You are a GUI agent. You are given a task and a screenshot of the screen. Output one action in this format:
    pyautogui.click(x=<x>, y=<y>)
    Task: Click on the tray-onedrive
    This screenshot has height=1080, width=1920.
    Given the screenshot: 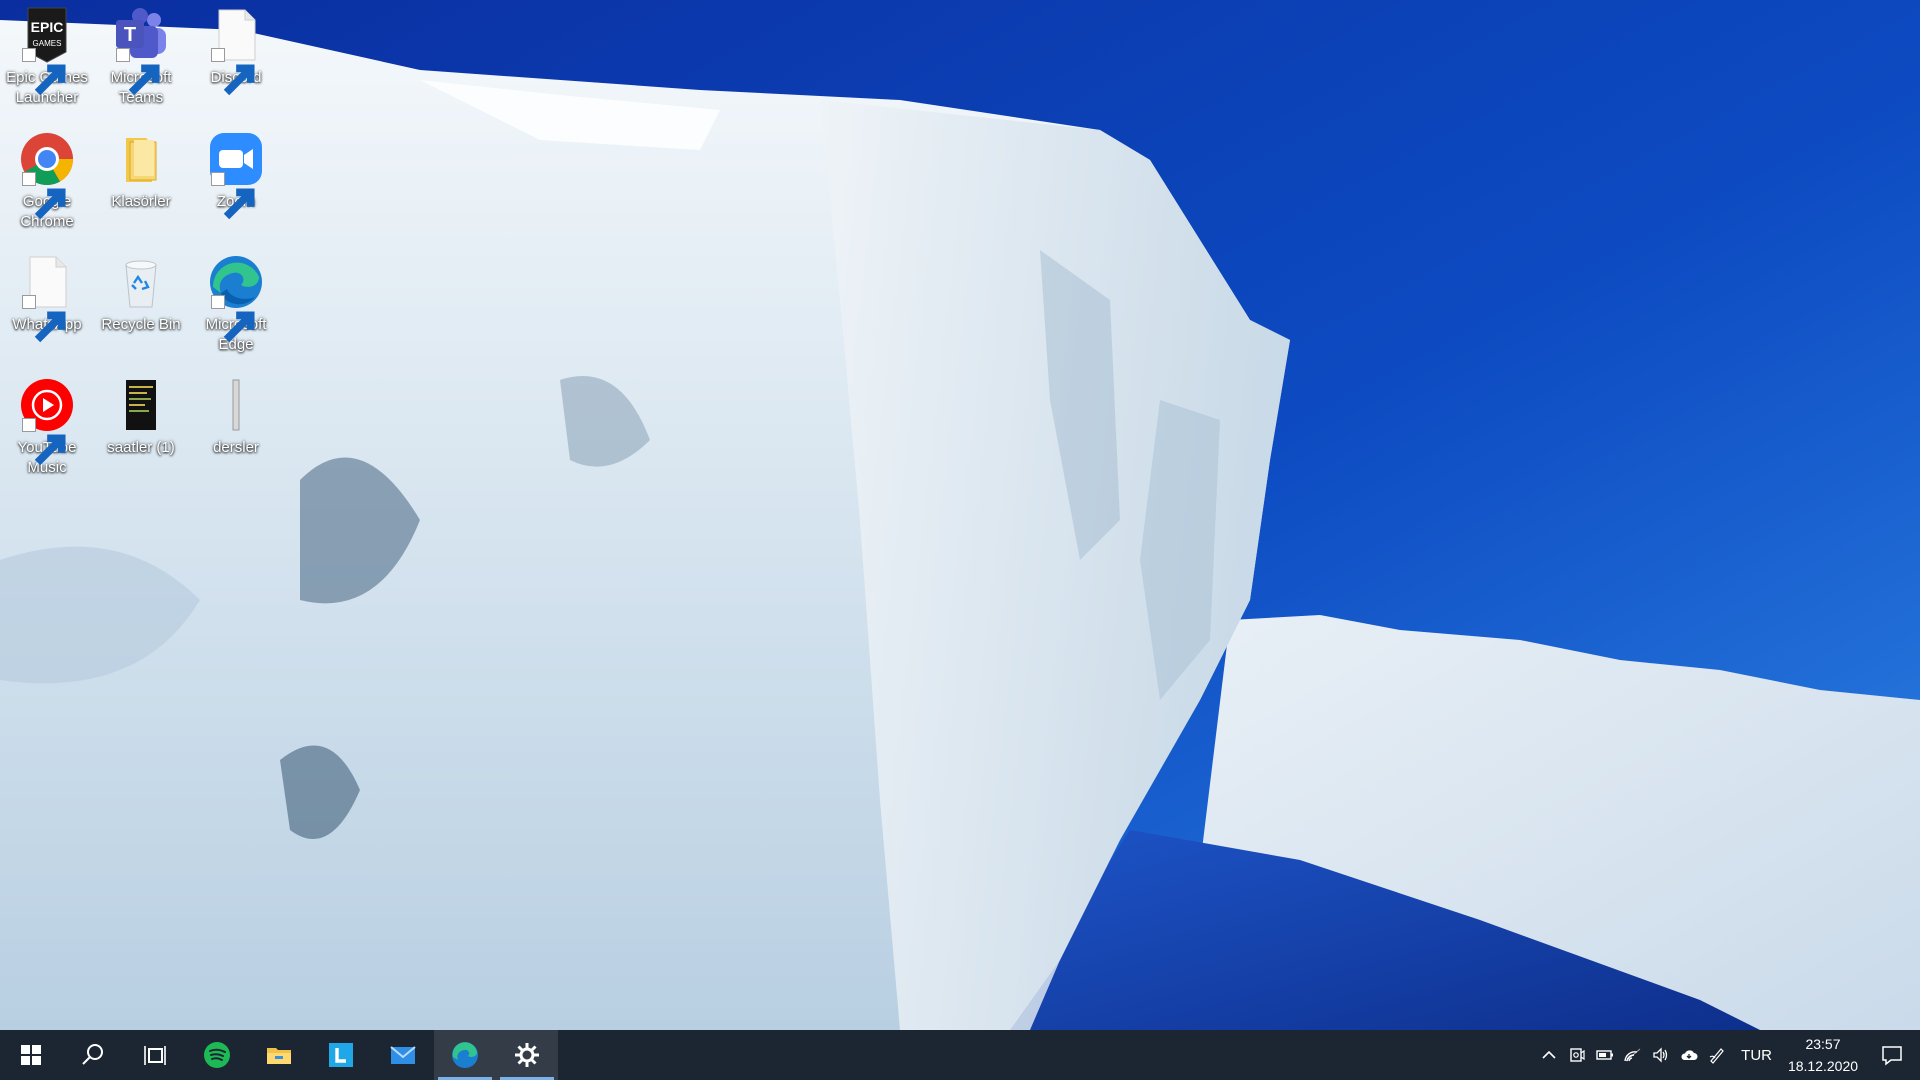 What is the action you would take?
    pyautogui.click(x=1689, y=1055)
    